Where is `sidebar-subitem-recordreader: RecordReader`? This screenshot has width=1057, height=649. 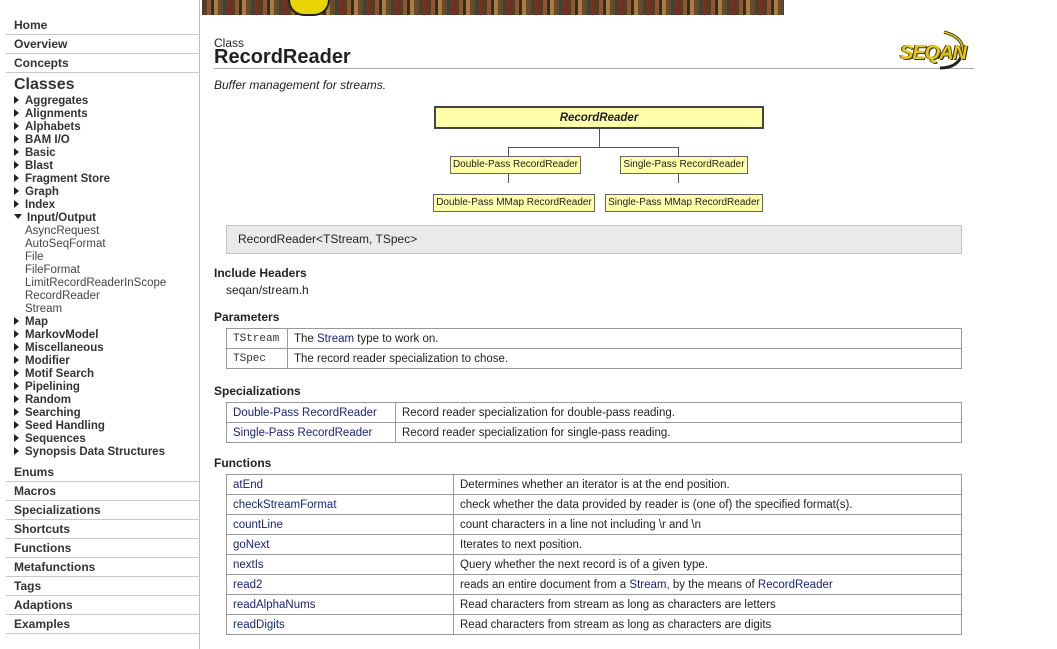 sidebar-subitem-recordreader: RecordReader is located at coordinates (112, 296).